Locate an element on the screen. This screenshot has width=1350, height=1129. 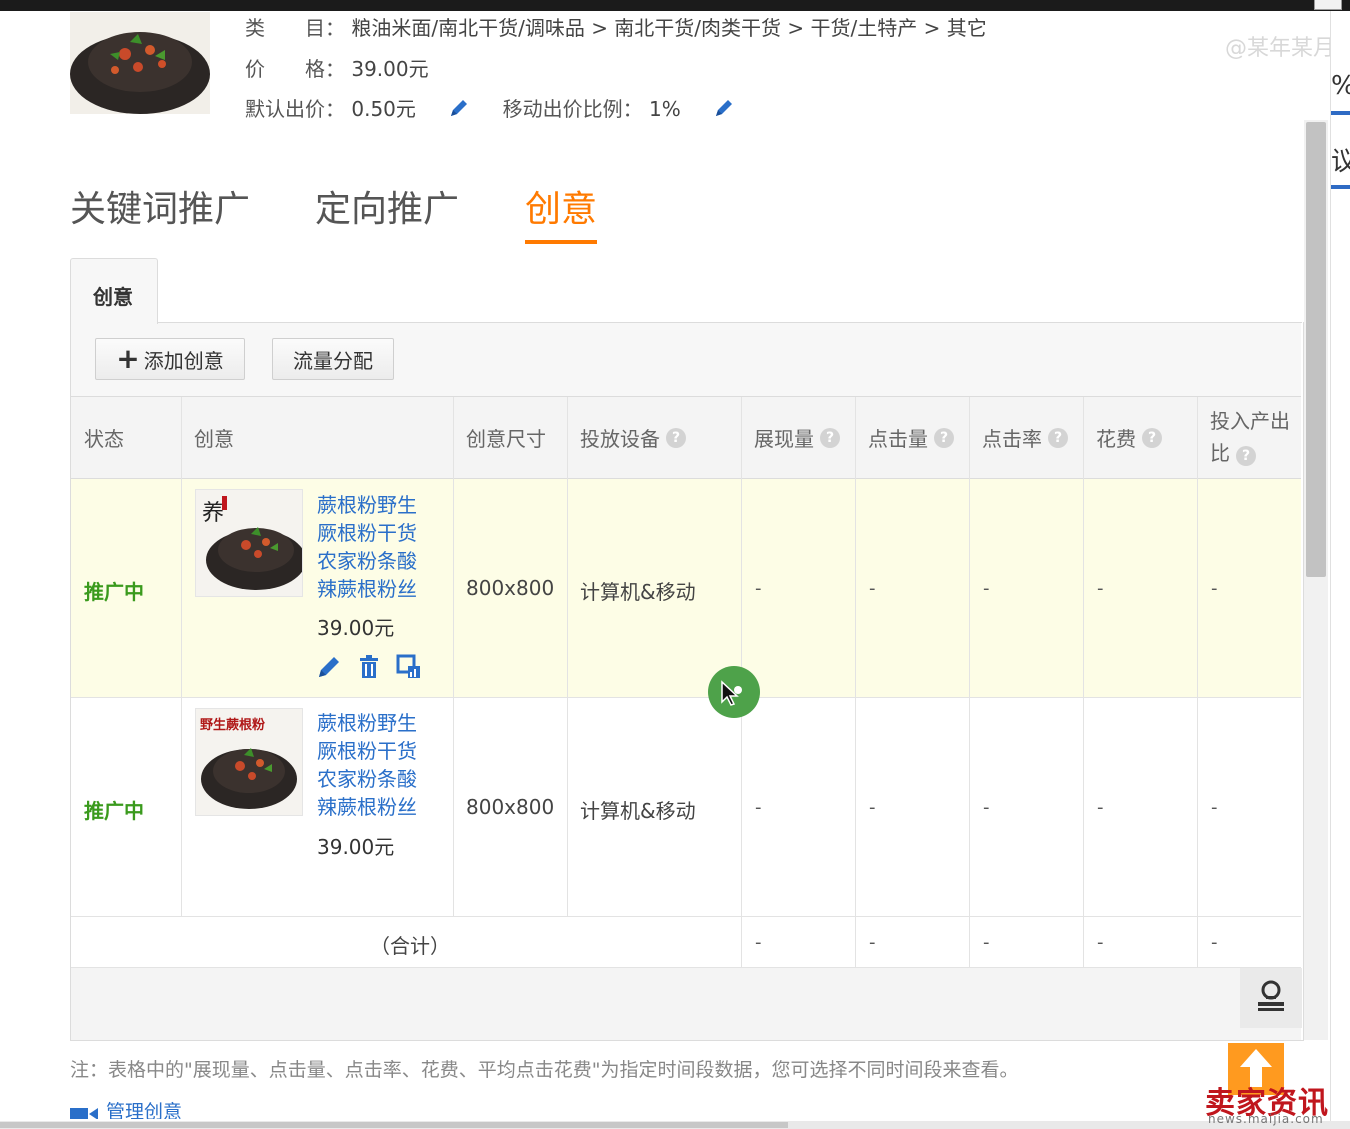
horizontal-scrollbar is located at coordinates (675, 1125).